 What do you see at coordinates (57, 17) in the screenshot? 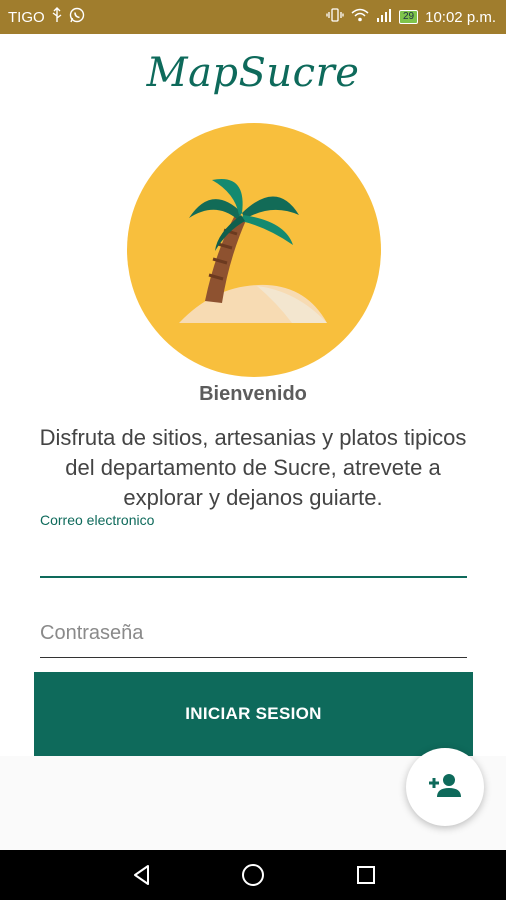
I see `usb-icon` at bounding box center [57, 17].